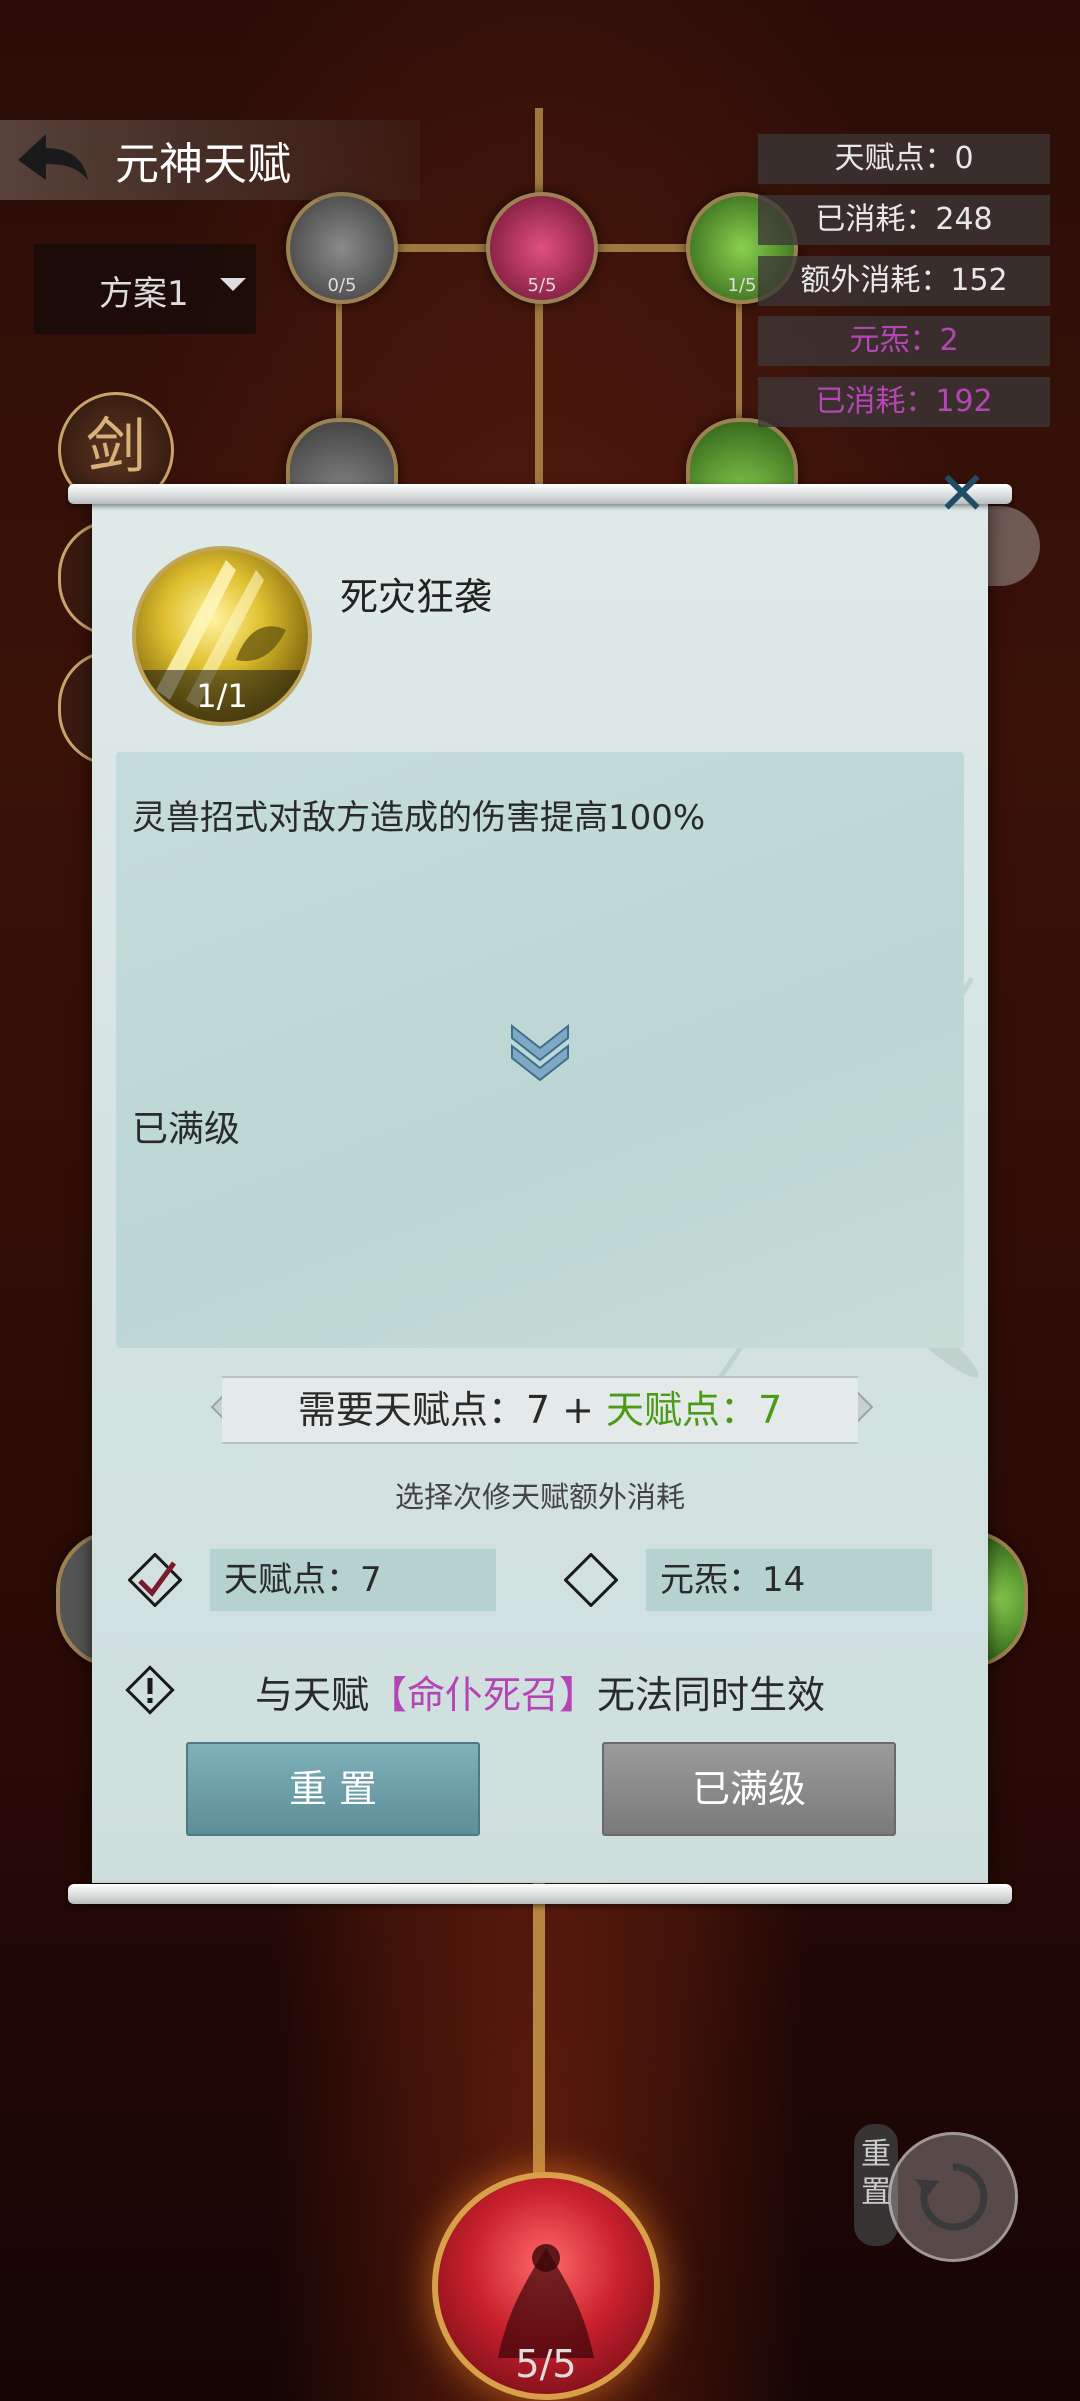 The height and width of the screenshot is (2401, 1080). What do you see at coordinates (904, 341) in the screenshot?
I see `stat-yuansha: 元炁：2` at bounding box center [904, 341].